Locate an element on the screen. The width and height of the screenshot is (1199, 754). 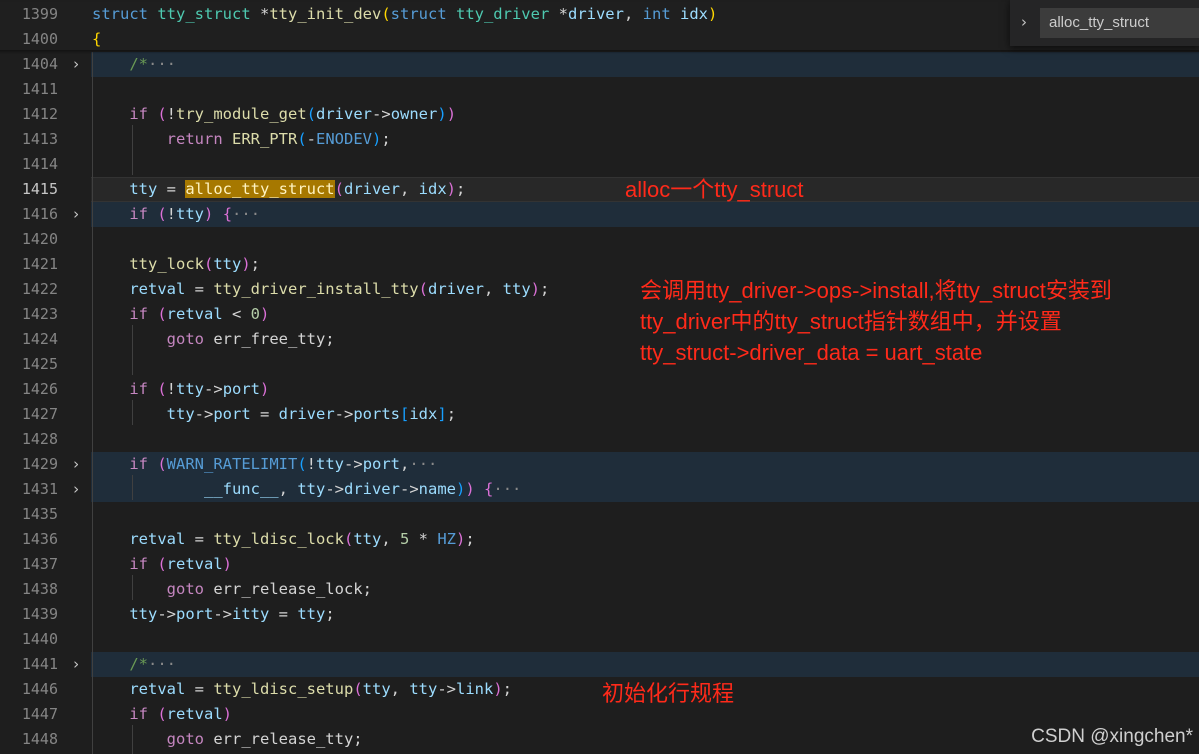
find-input: alloc_tty_struct is located at coordinates (1119, 23).